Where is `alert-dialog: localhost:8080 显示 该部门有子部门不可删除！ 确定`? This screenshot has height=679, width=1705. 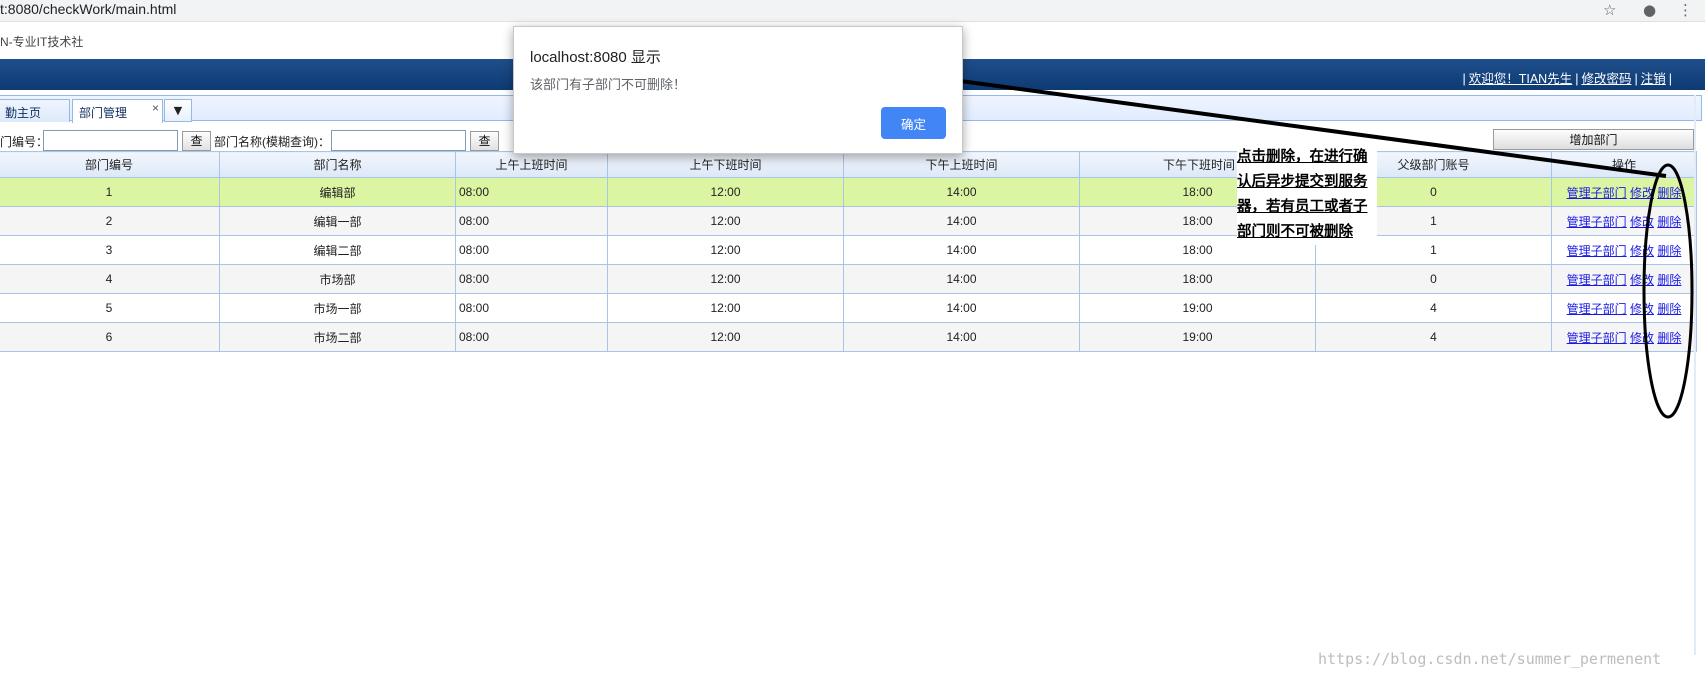 alert-dialog: localhost:8080 显示 该部门有子部门不可删除！ 确定 is located at coordinates (738, 90).